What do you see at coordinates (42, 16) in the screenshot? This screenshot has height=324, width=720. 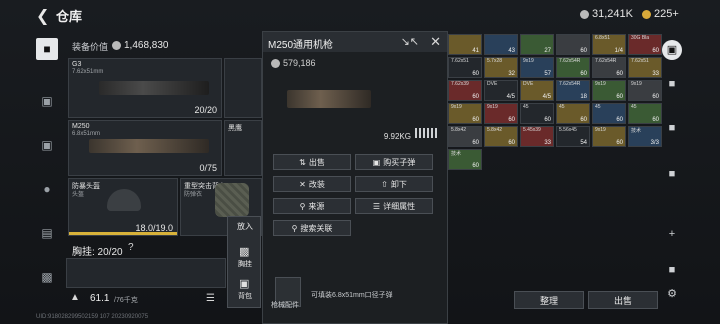 I see `back-arrow-icon: ❮` at bounding box center [42, 16].